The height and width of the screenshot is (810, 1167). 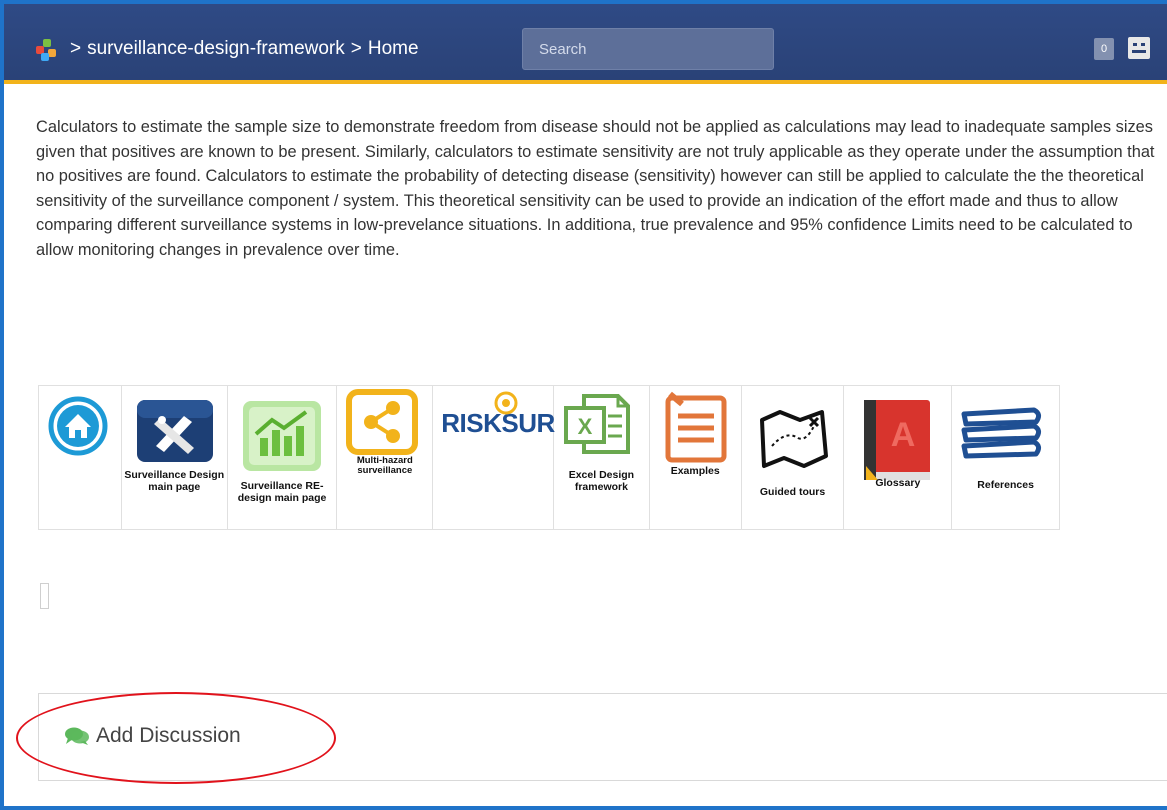 What do you see at coordinates (602, 457) in the screenshot?
I see `excel-design-framework-link: X Excel Design framework` at bounding box center [602, 457].